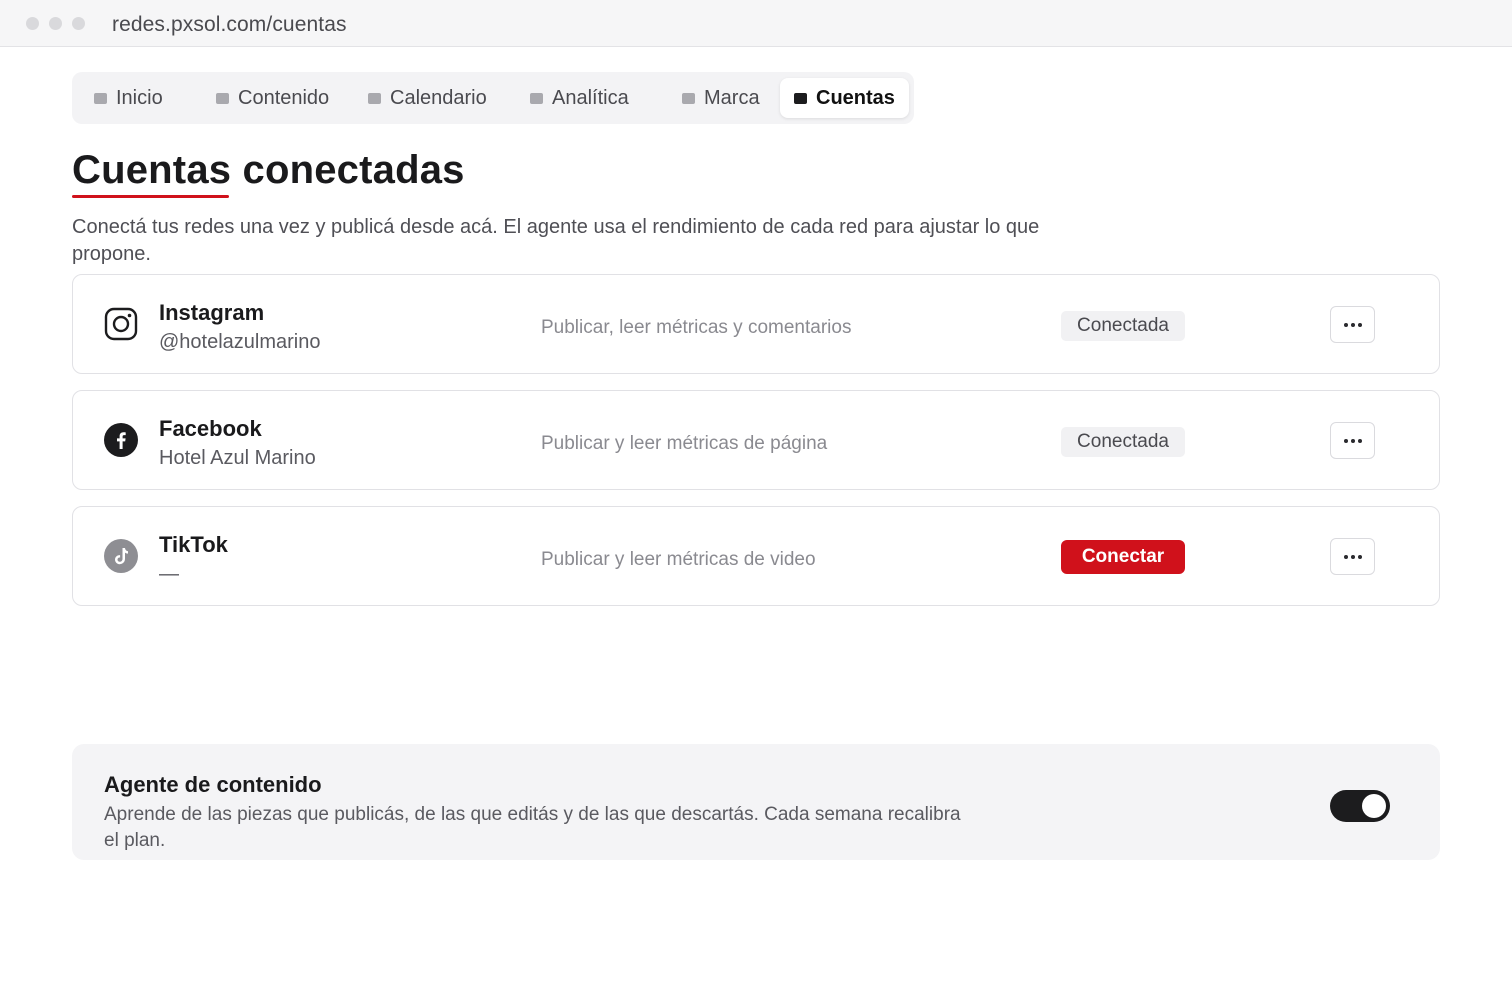 Image resolution: width=1512 pixels, height=982 pixels. What do you see at coordinates (213, 784) in the screenshot?
I see `agent-title: Agente de contenido` at bounding box center [213, 784].